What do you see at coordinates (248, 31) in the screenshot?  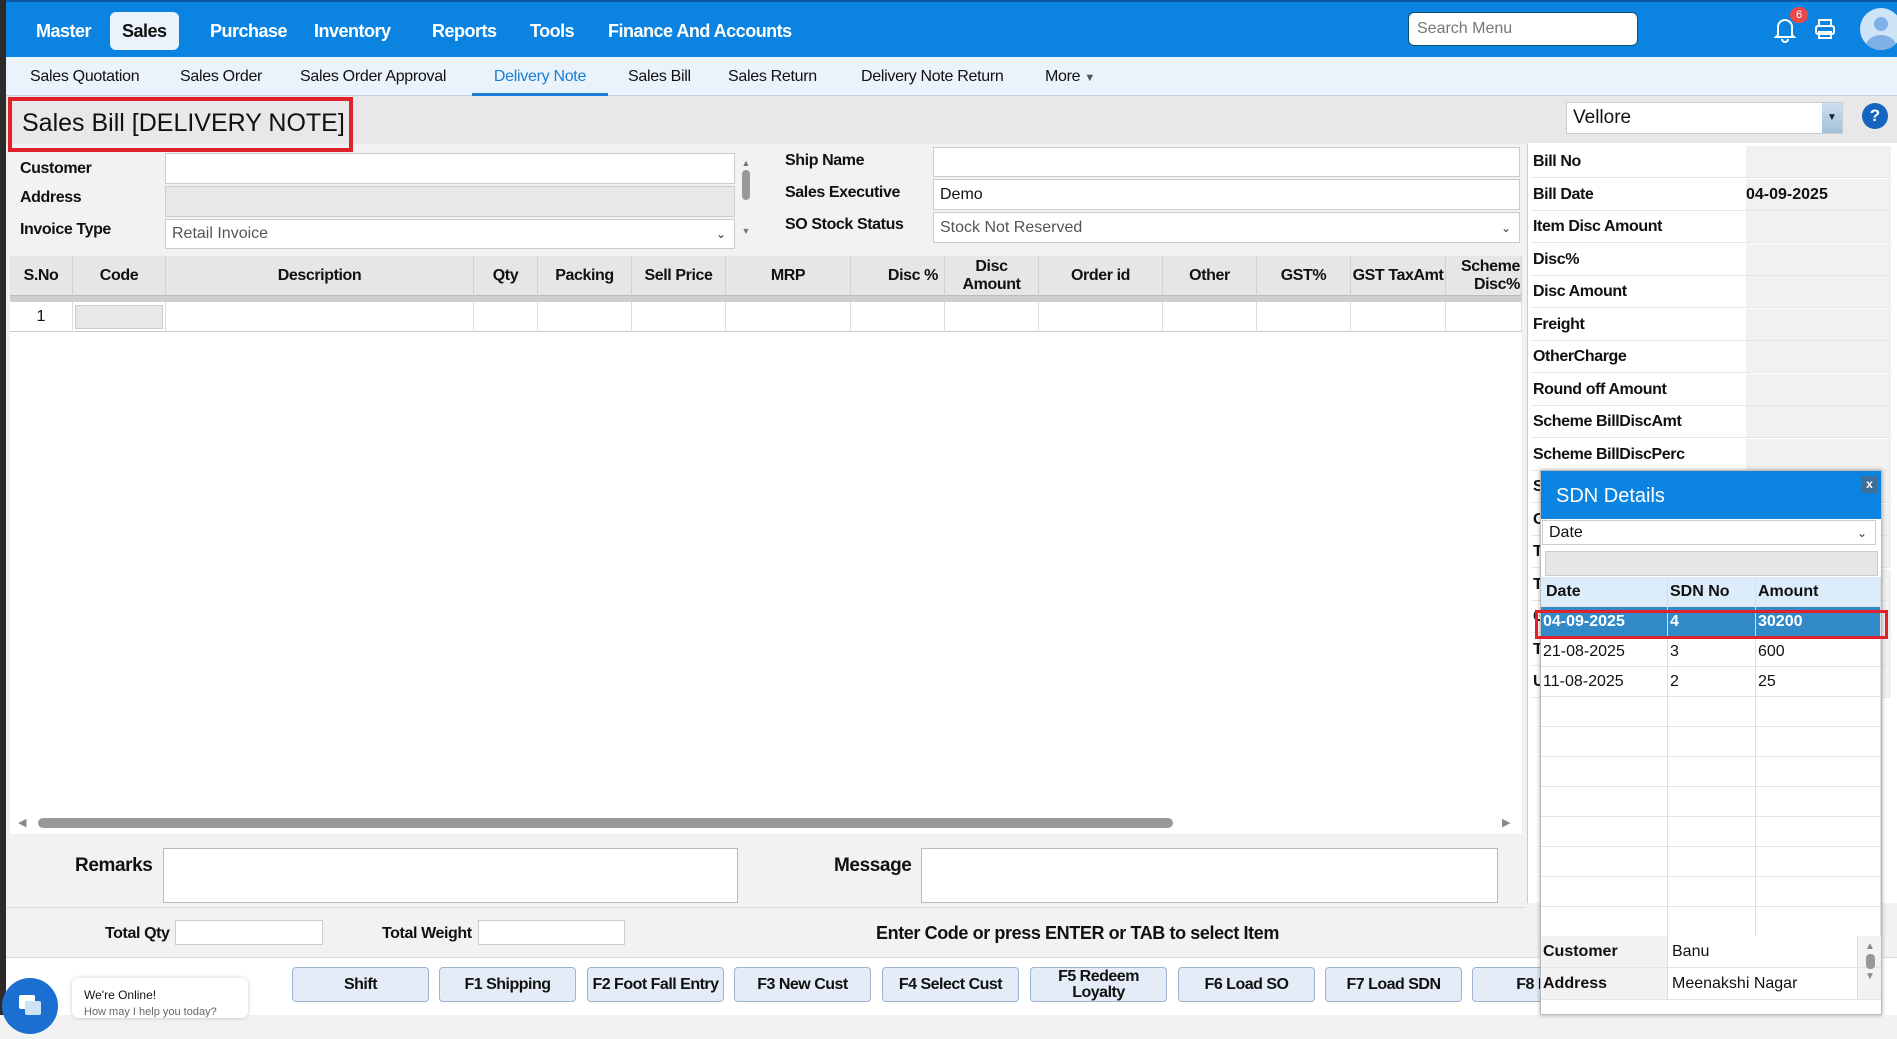 I see `nav-purchase: Purchase` at bounding box center [248, 31].